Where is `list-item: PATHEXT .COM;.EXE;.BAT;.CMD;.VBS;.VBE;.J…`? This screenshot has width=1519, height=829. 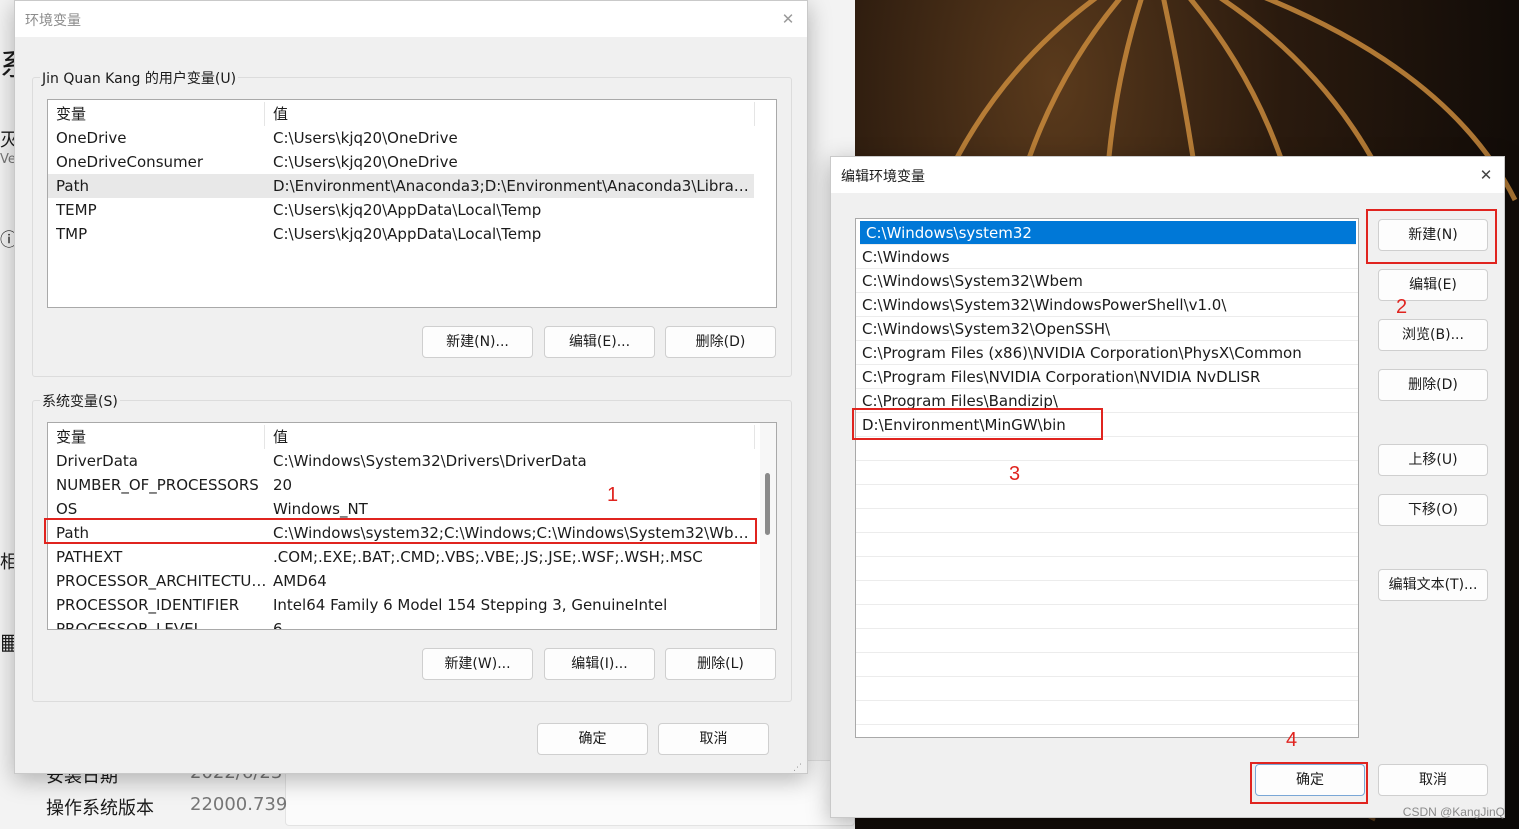 list-item: PATHEXT .COM;.EXE;.BAT;.CMD;.VBS;.VBE;.J… is located at coordinates (401, 557).